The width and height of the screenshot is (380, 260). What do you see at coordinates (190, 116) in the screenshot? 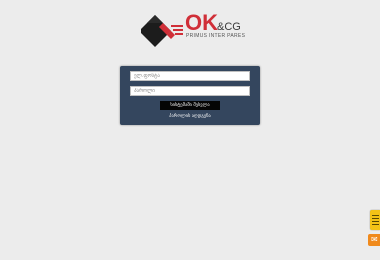
I see `forgot-password-link: პაროლის აღდგენა` at bounding box center [190, 116].